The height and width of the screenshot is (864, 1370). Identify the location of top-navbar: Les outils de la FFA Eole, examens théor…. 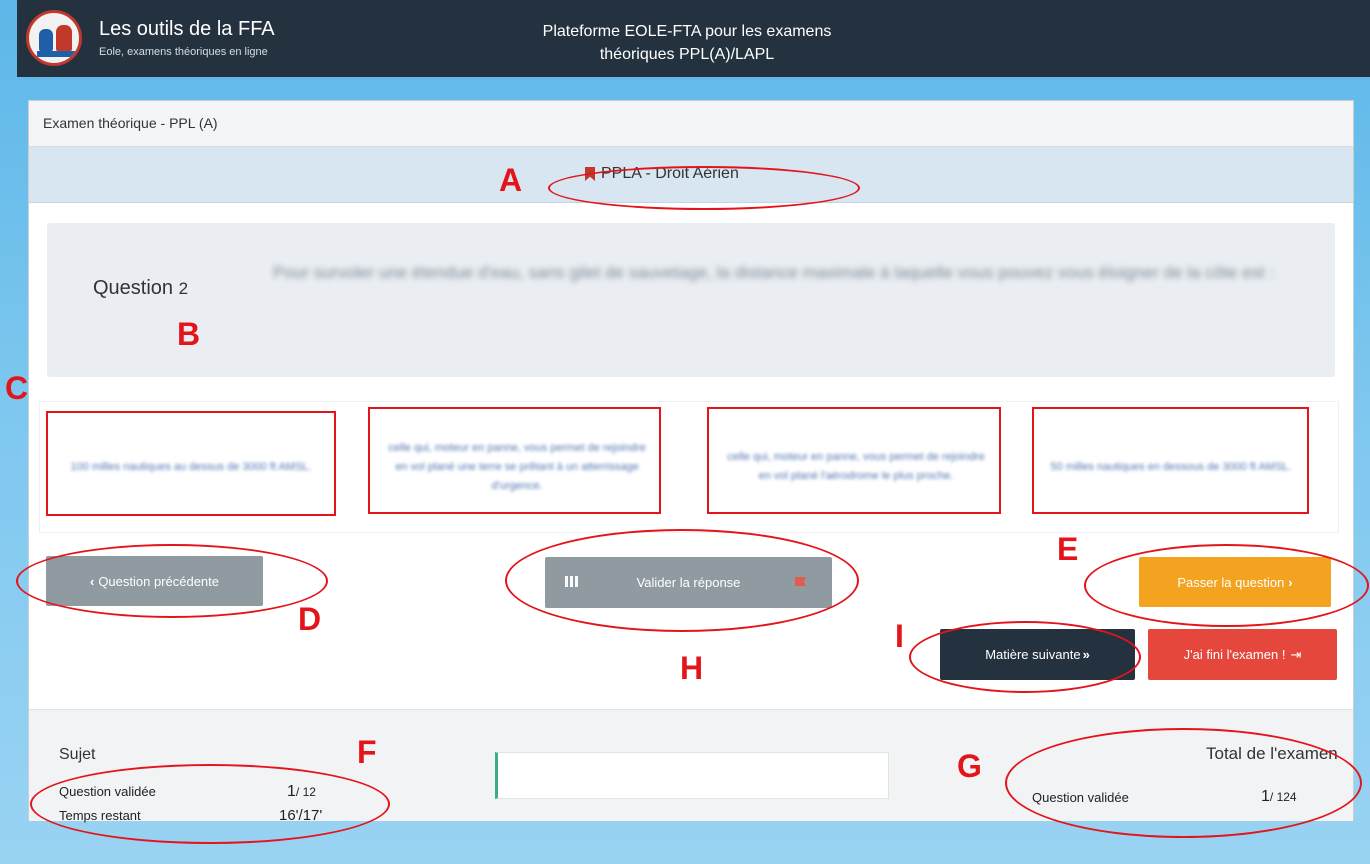
(693, 38).